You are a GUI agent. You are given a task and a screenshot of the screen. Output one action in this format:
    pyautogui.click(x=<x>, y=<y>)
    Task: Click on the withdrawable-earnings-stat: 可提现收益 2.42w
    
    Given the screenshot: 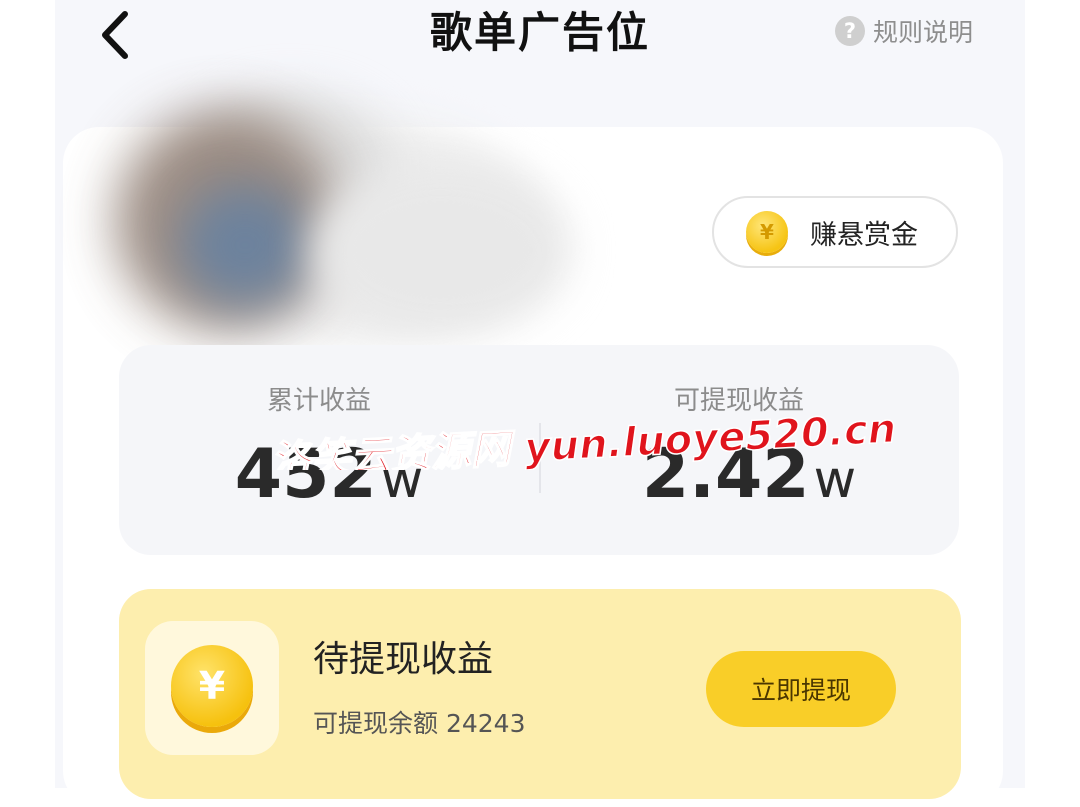 What is the action you would take?
    pyautogui.click(x=749, y=450)
    